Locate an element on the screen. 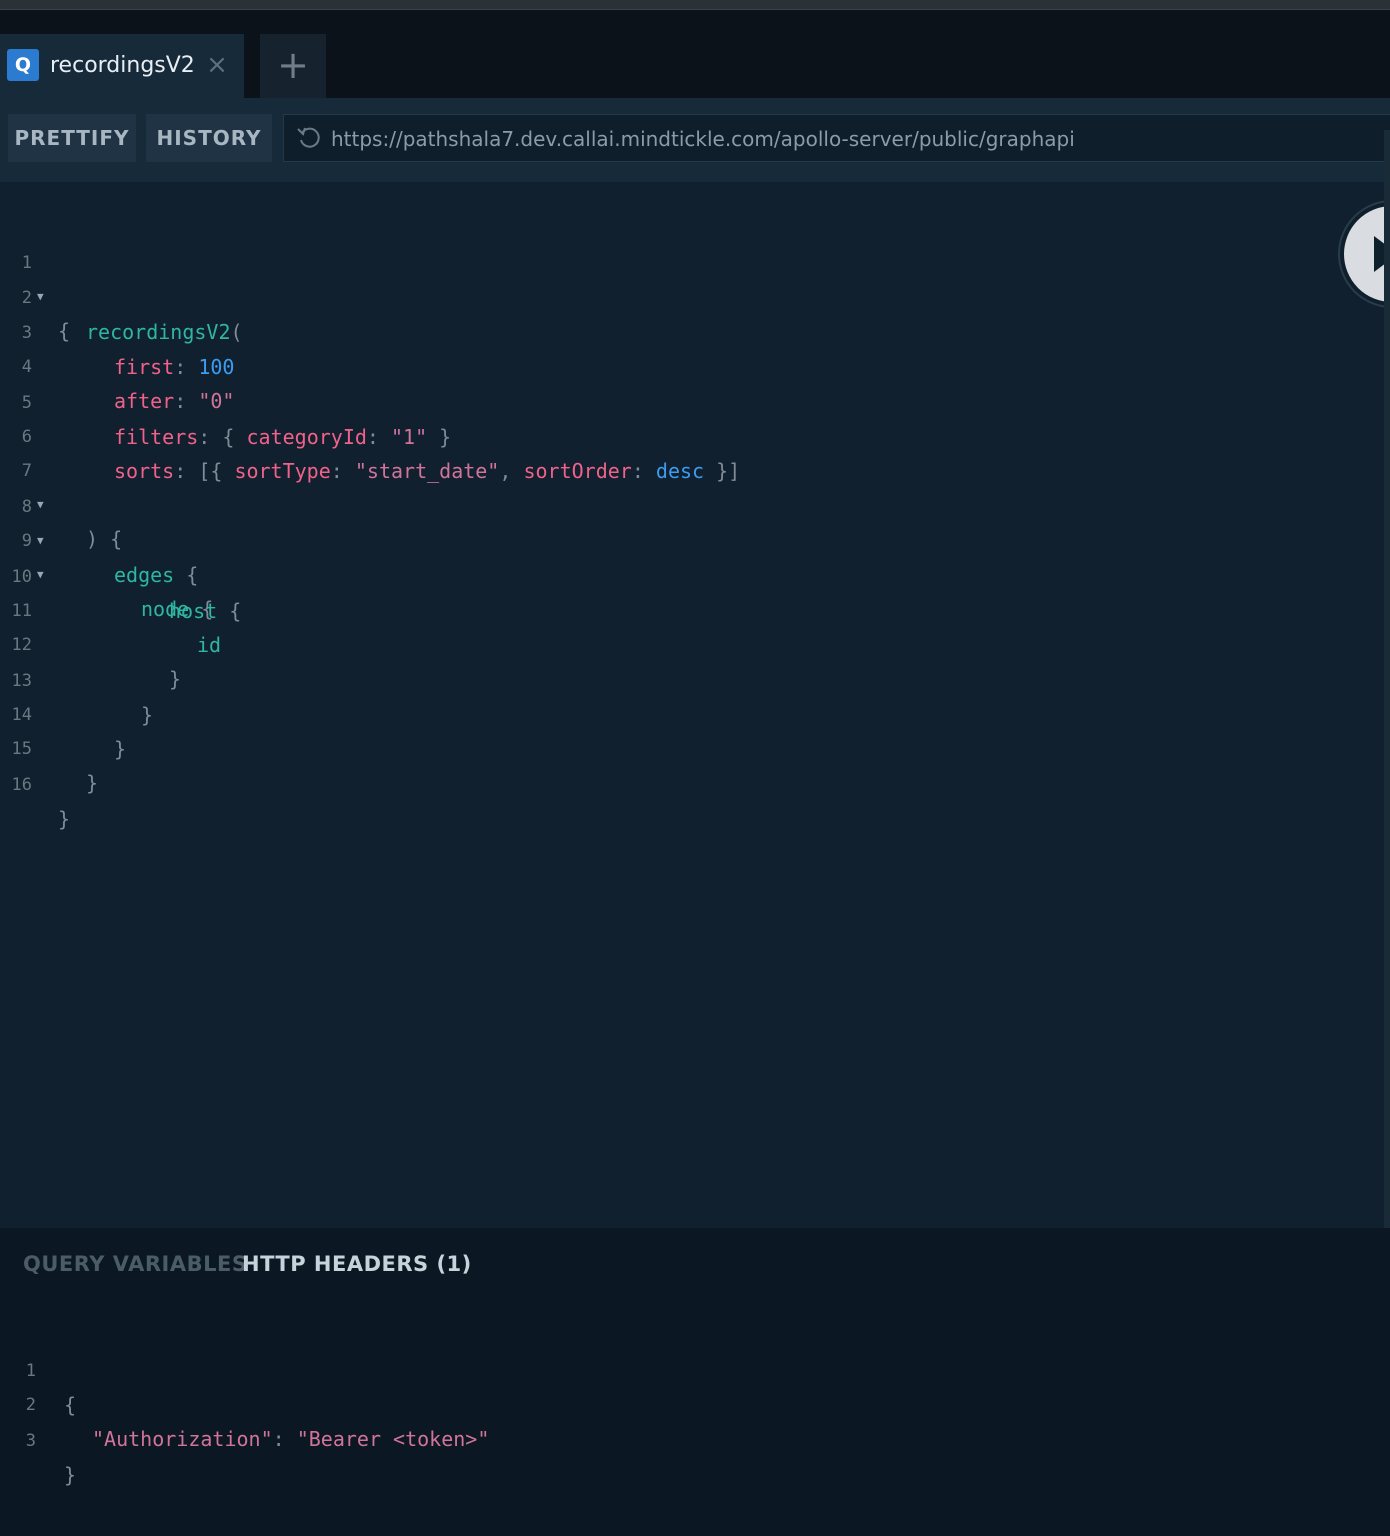  editor-line: 12 } is located at coordinates (91, 642).